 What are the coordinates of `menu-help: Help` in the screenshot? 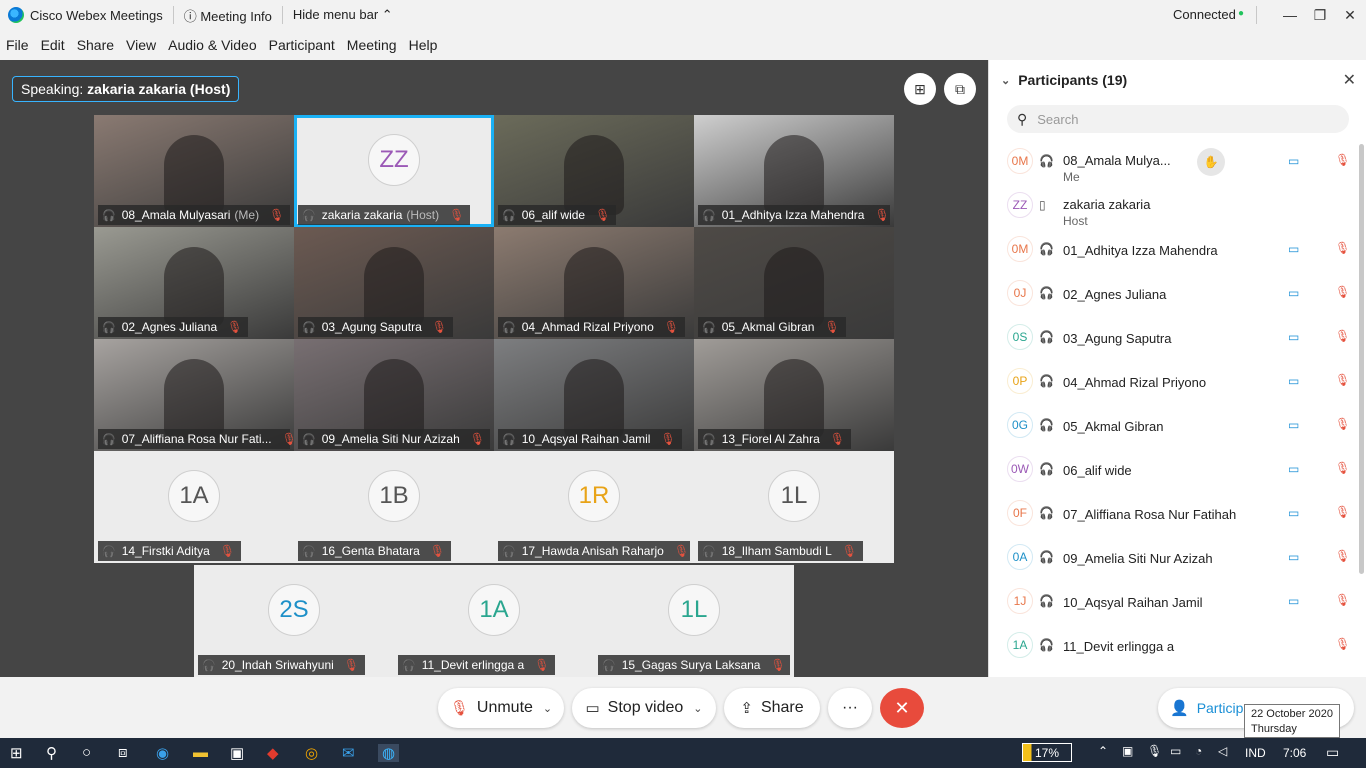 It's located at (423, 45).